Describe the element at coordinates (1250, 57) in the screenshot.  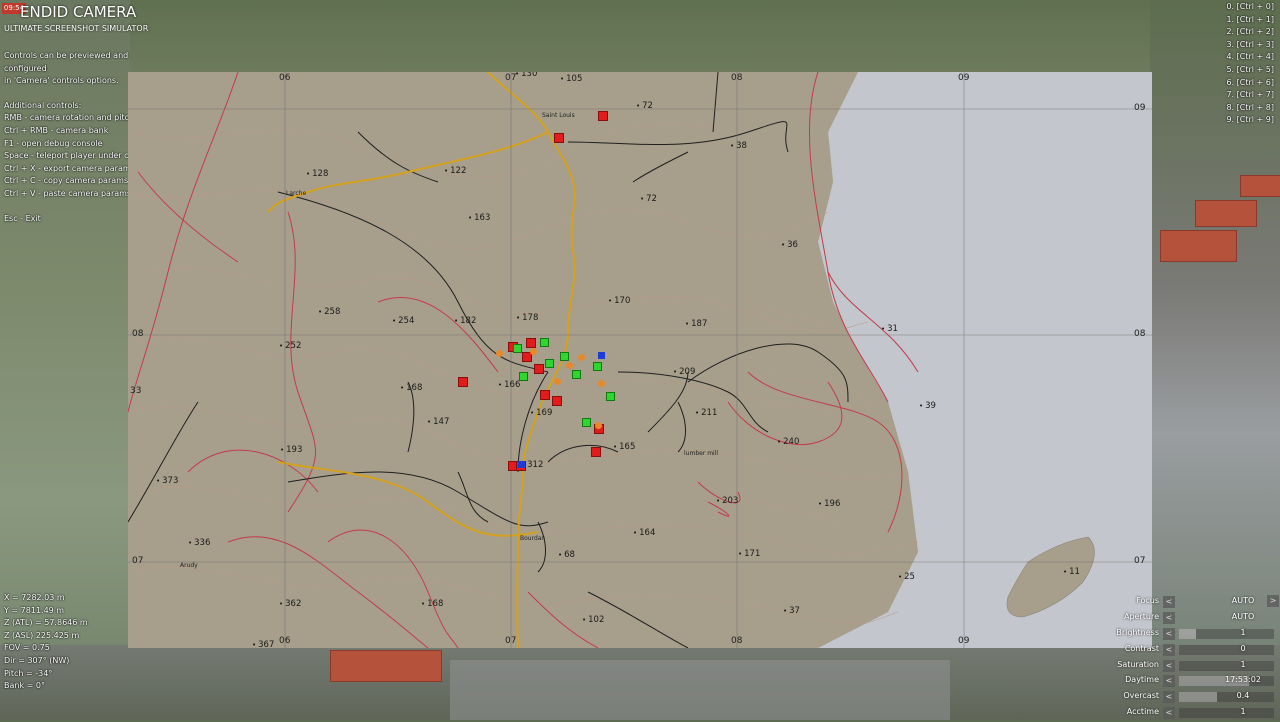
I see `camera-slot: 4. [Ctrl + 4]` at that location.